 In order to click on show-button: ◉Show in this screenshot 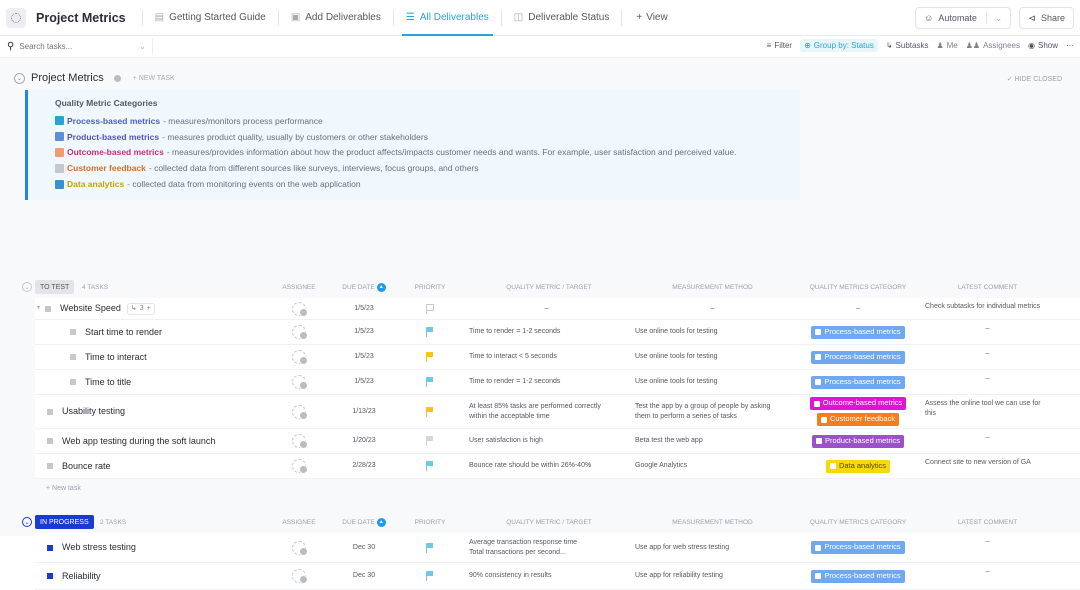, I will do `click(1043, 45)`.